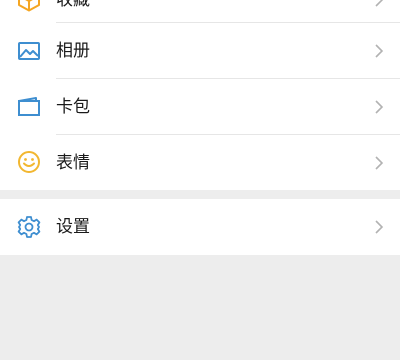  Describe the element at coordinates (73, 107) in the screenshot. I see `menu-item-label: 卡包` at that location.